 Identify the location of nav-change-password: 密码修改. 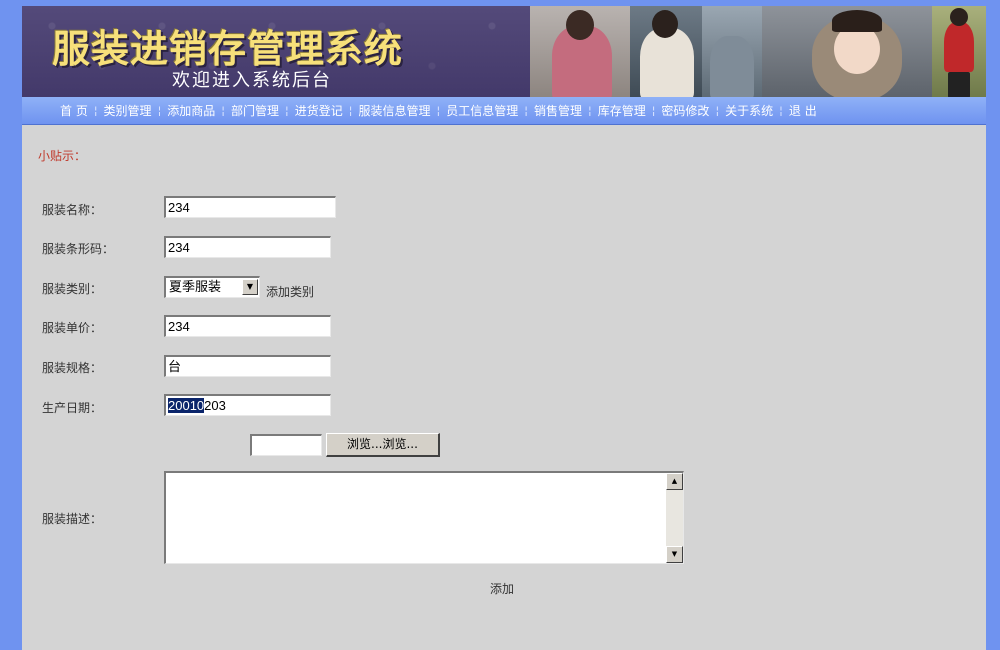
(685, 110).